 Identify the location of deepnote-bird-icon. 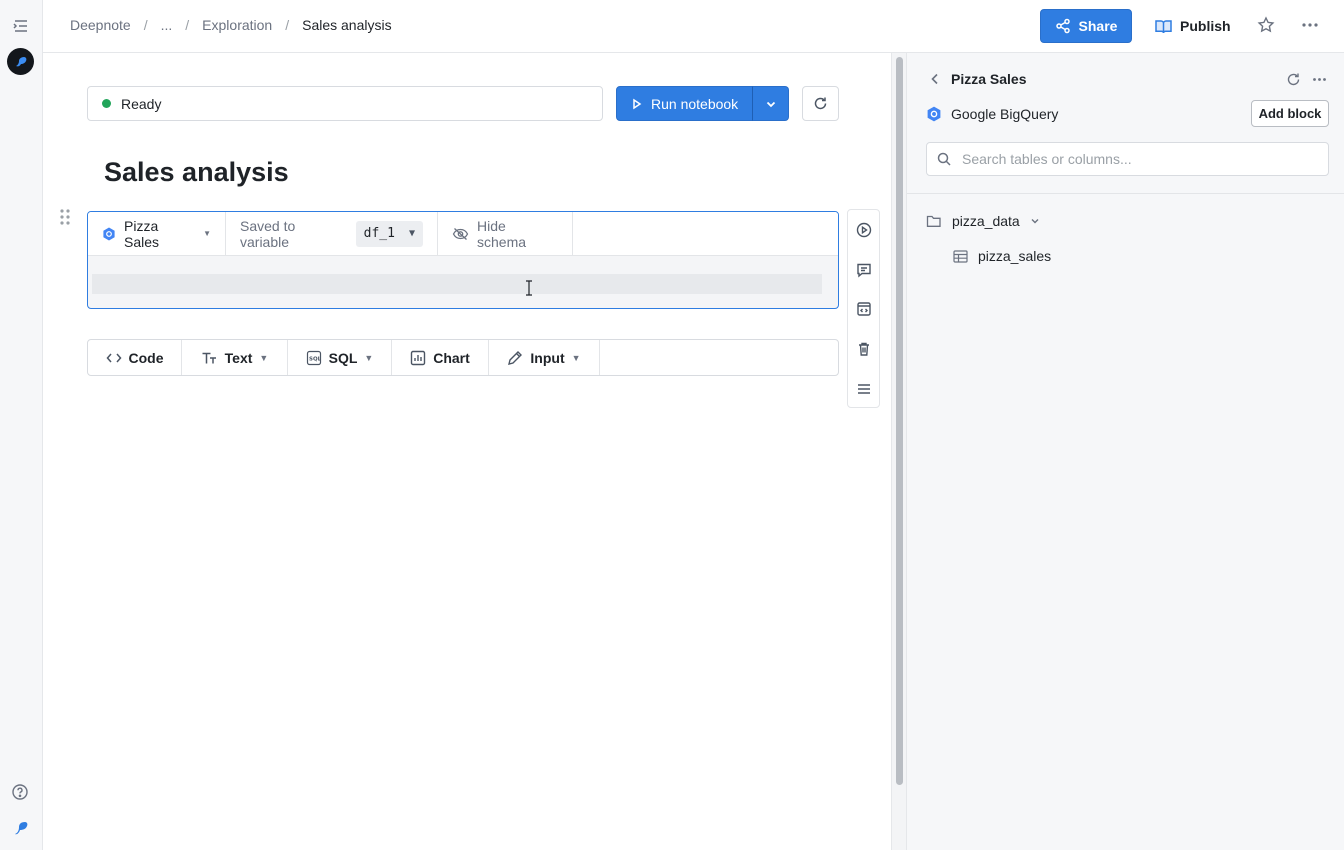
(21, 828).